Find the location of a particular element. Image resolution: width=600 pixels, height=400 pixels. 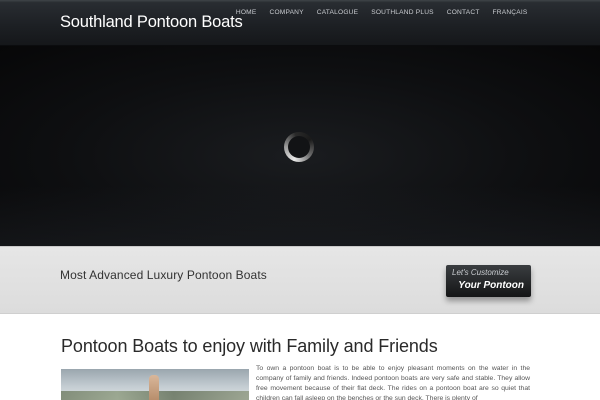

cta-line-1: Let's Customize is located at coordinates (480, 272).